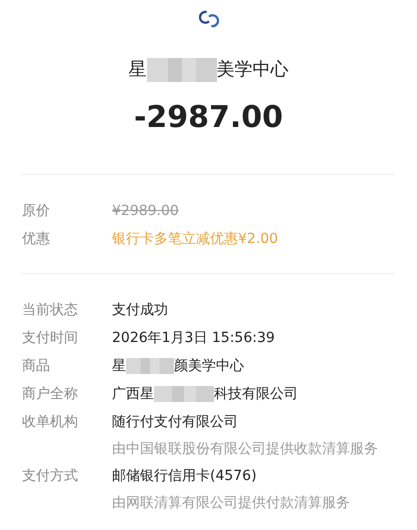 The image size is (417, 530). Describe the element at coordinates (50, 422) in the screenshot. I see `row-label: 收单机构` at that location.